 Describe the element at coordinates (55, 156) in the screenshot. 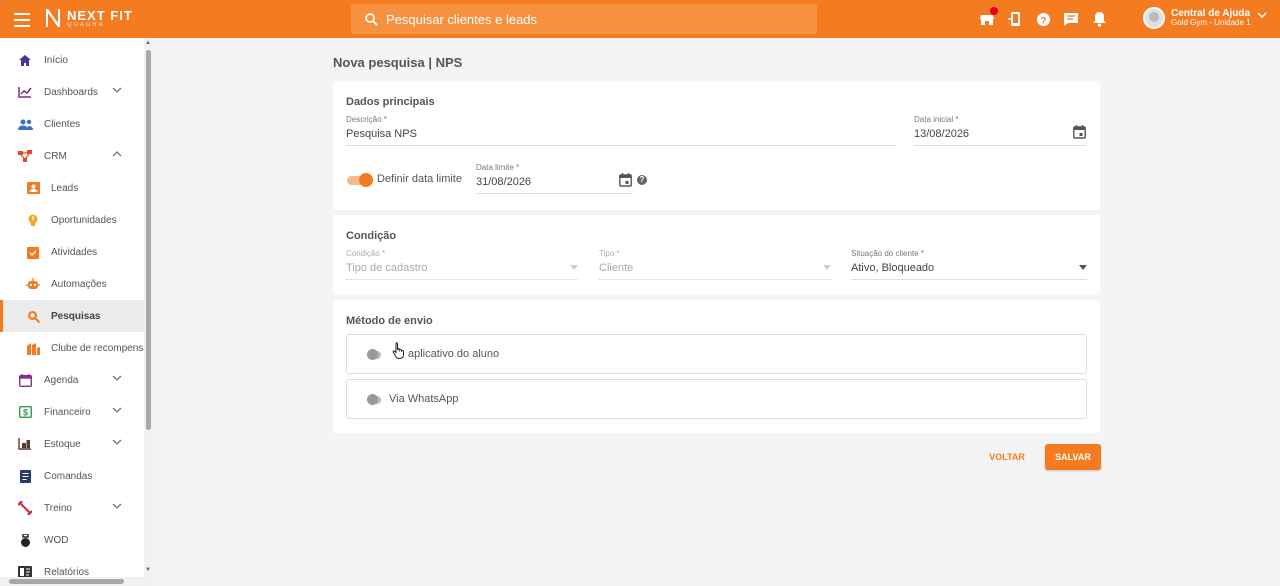

I see `sidebar-item-label: CRM` at that location.